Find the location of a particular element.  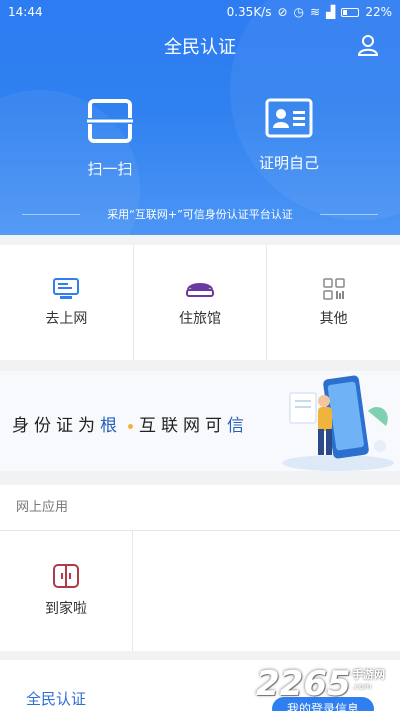

grid-item-other: 其他 is located at coordinates (333, 302).